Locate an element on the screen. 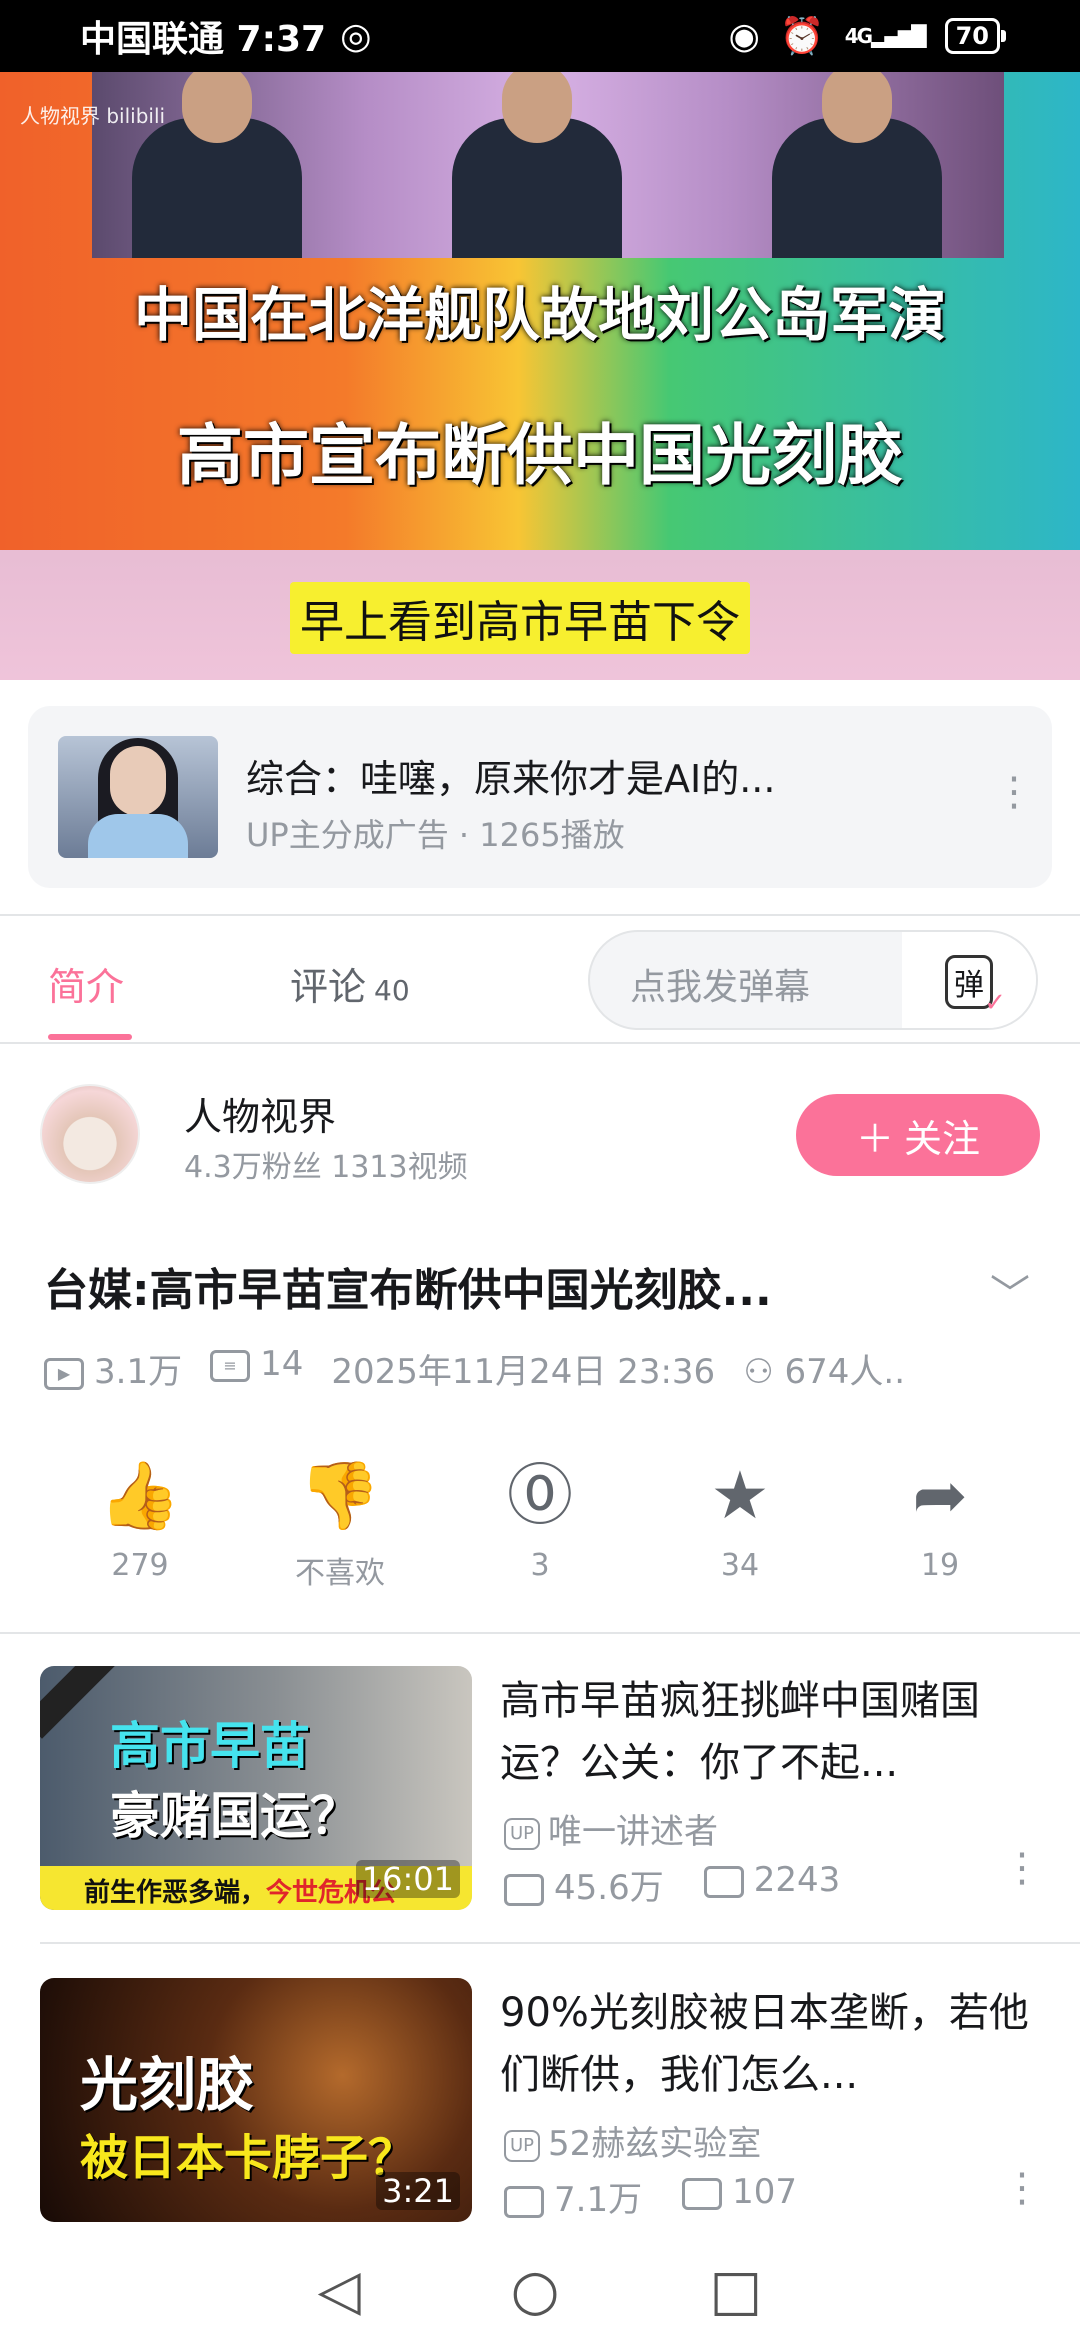 This screenshot has height=2340, width=1080. coin-icon: ⓪ is located at coordinates (540, 1495).